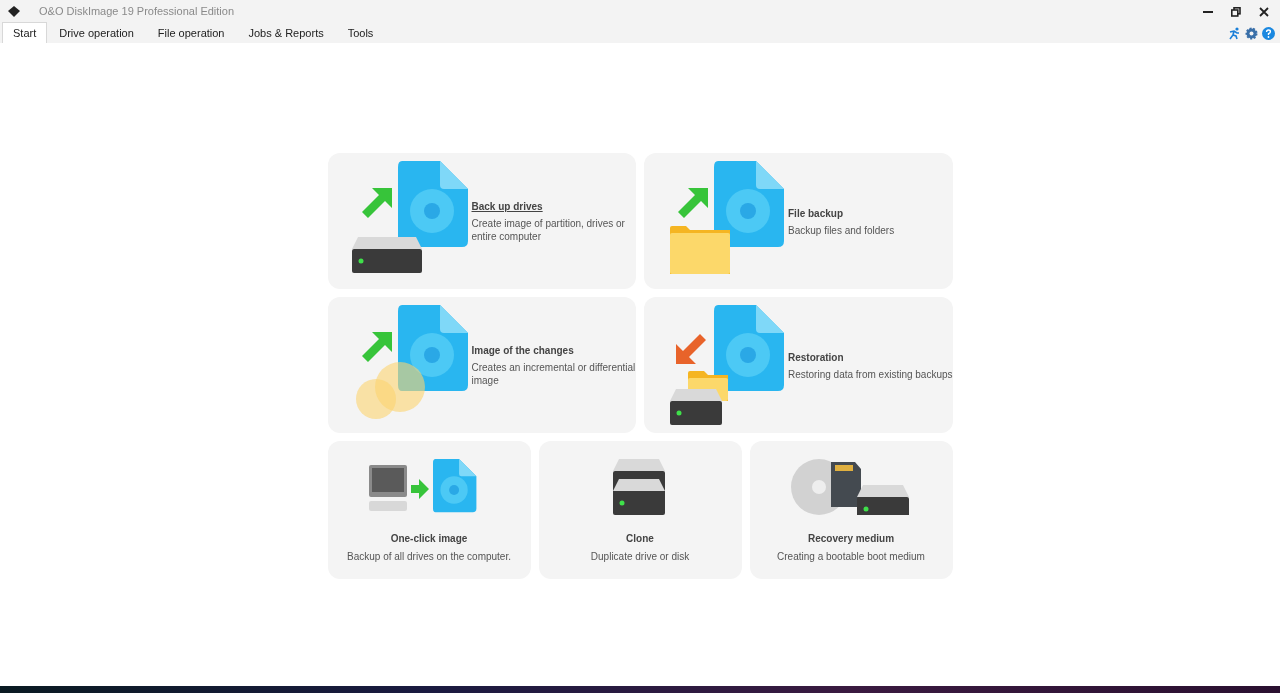 This screenshot has width=1280, height=693. I want to click on card-title: Clone, so click(640, 539).